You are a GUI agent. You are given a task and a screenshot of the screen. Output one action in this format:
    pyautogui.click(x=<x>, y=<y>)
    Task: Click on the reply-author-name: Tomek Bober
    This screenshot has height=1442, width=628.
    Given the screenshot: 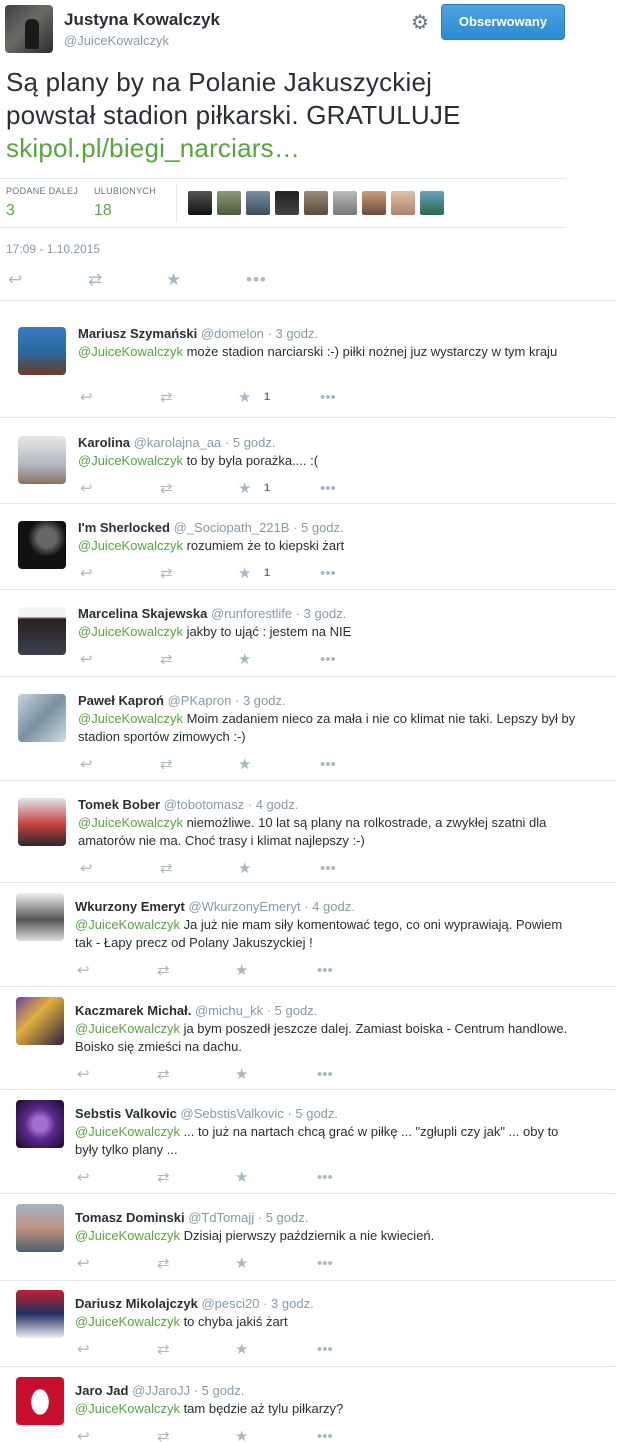 What is the action you would take?
    pyautogui.click(x=119, y=804)
    